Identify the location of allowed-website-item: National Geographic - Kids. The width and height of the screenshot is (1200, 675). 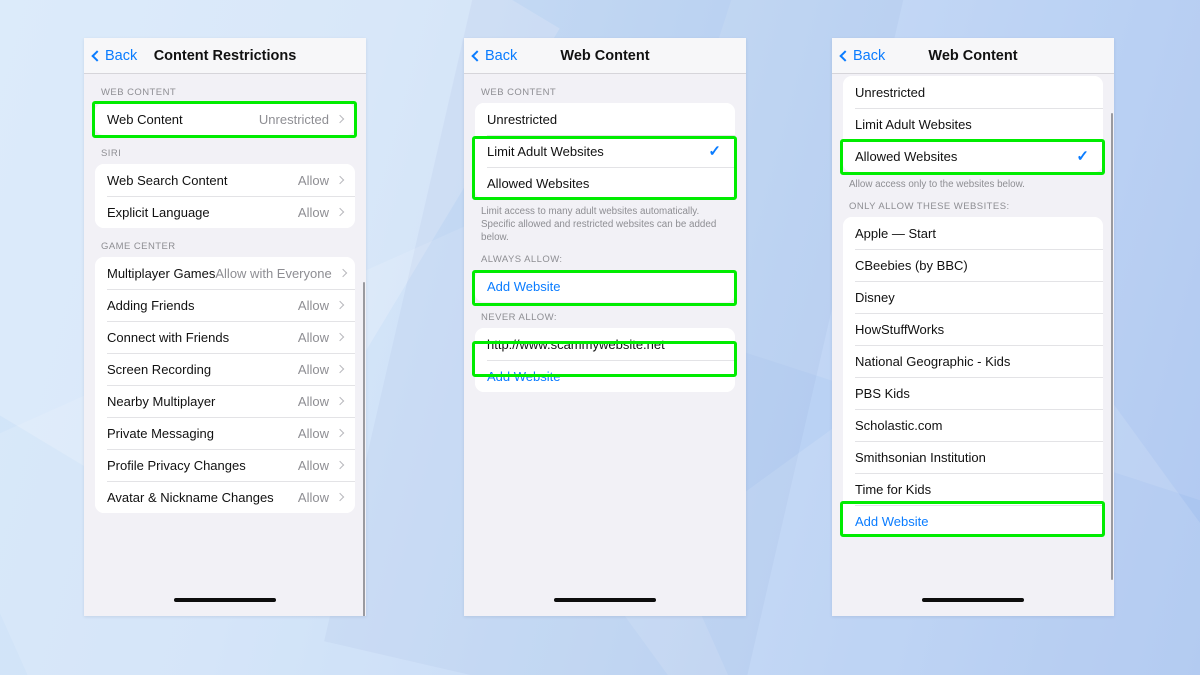
(973, 361).